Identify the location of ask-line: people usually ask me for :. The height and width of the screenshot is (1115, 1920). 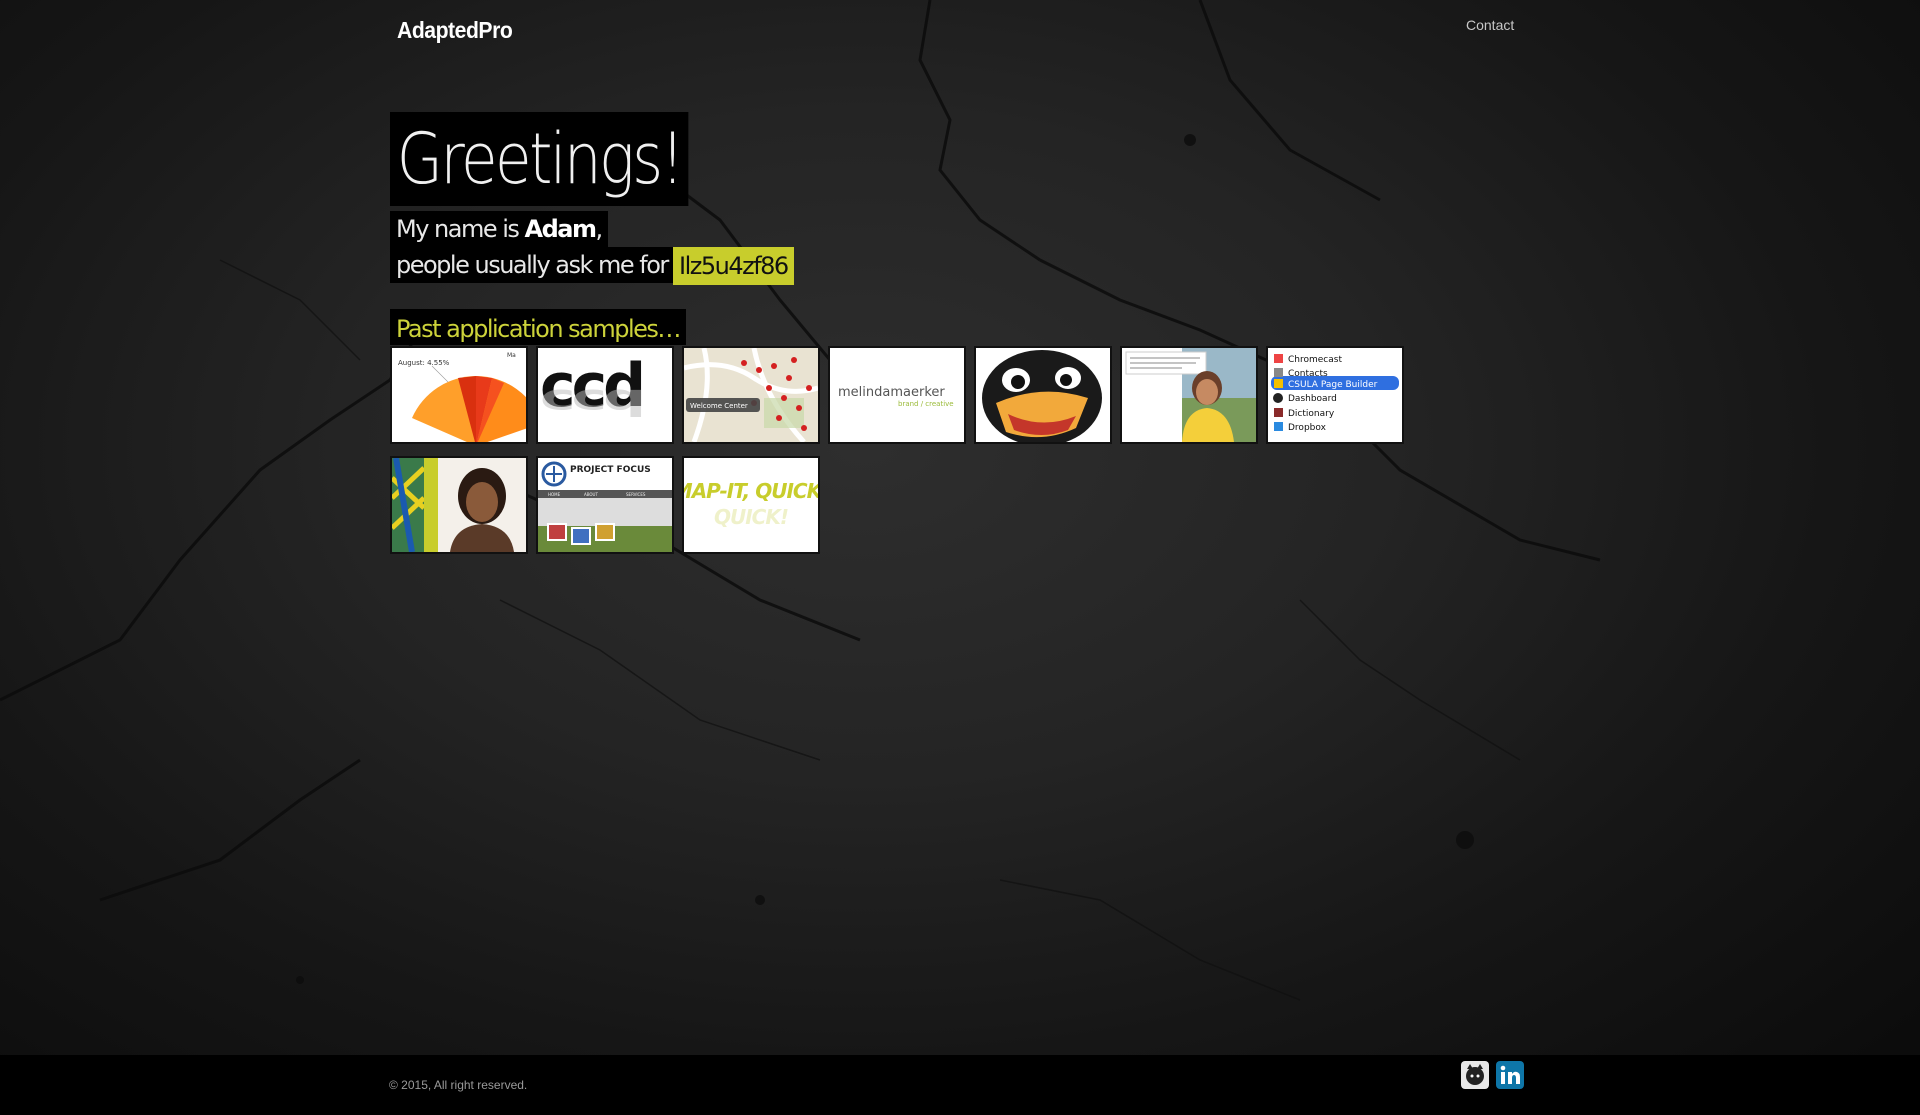
(538, 265).